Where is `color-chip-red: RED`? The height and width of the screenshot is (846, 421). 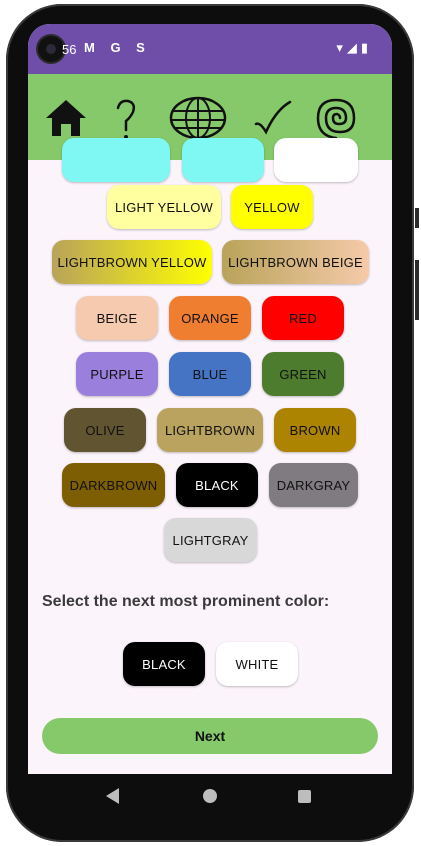 color-chip-red: RED is located at coordinates (303, 318).